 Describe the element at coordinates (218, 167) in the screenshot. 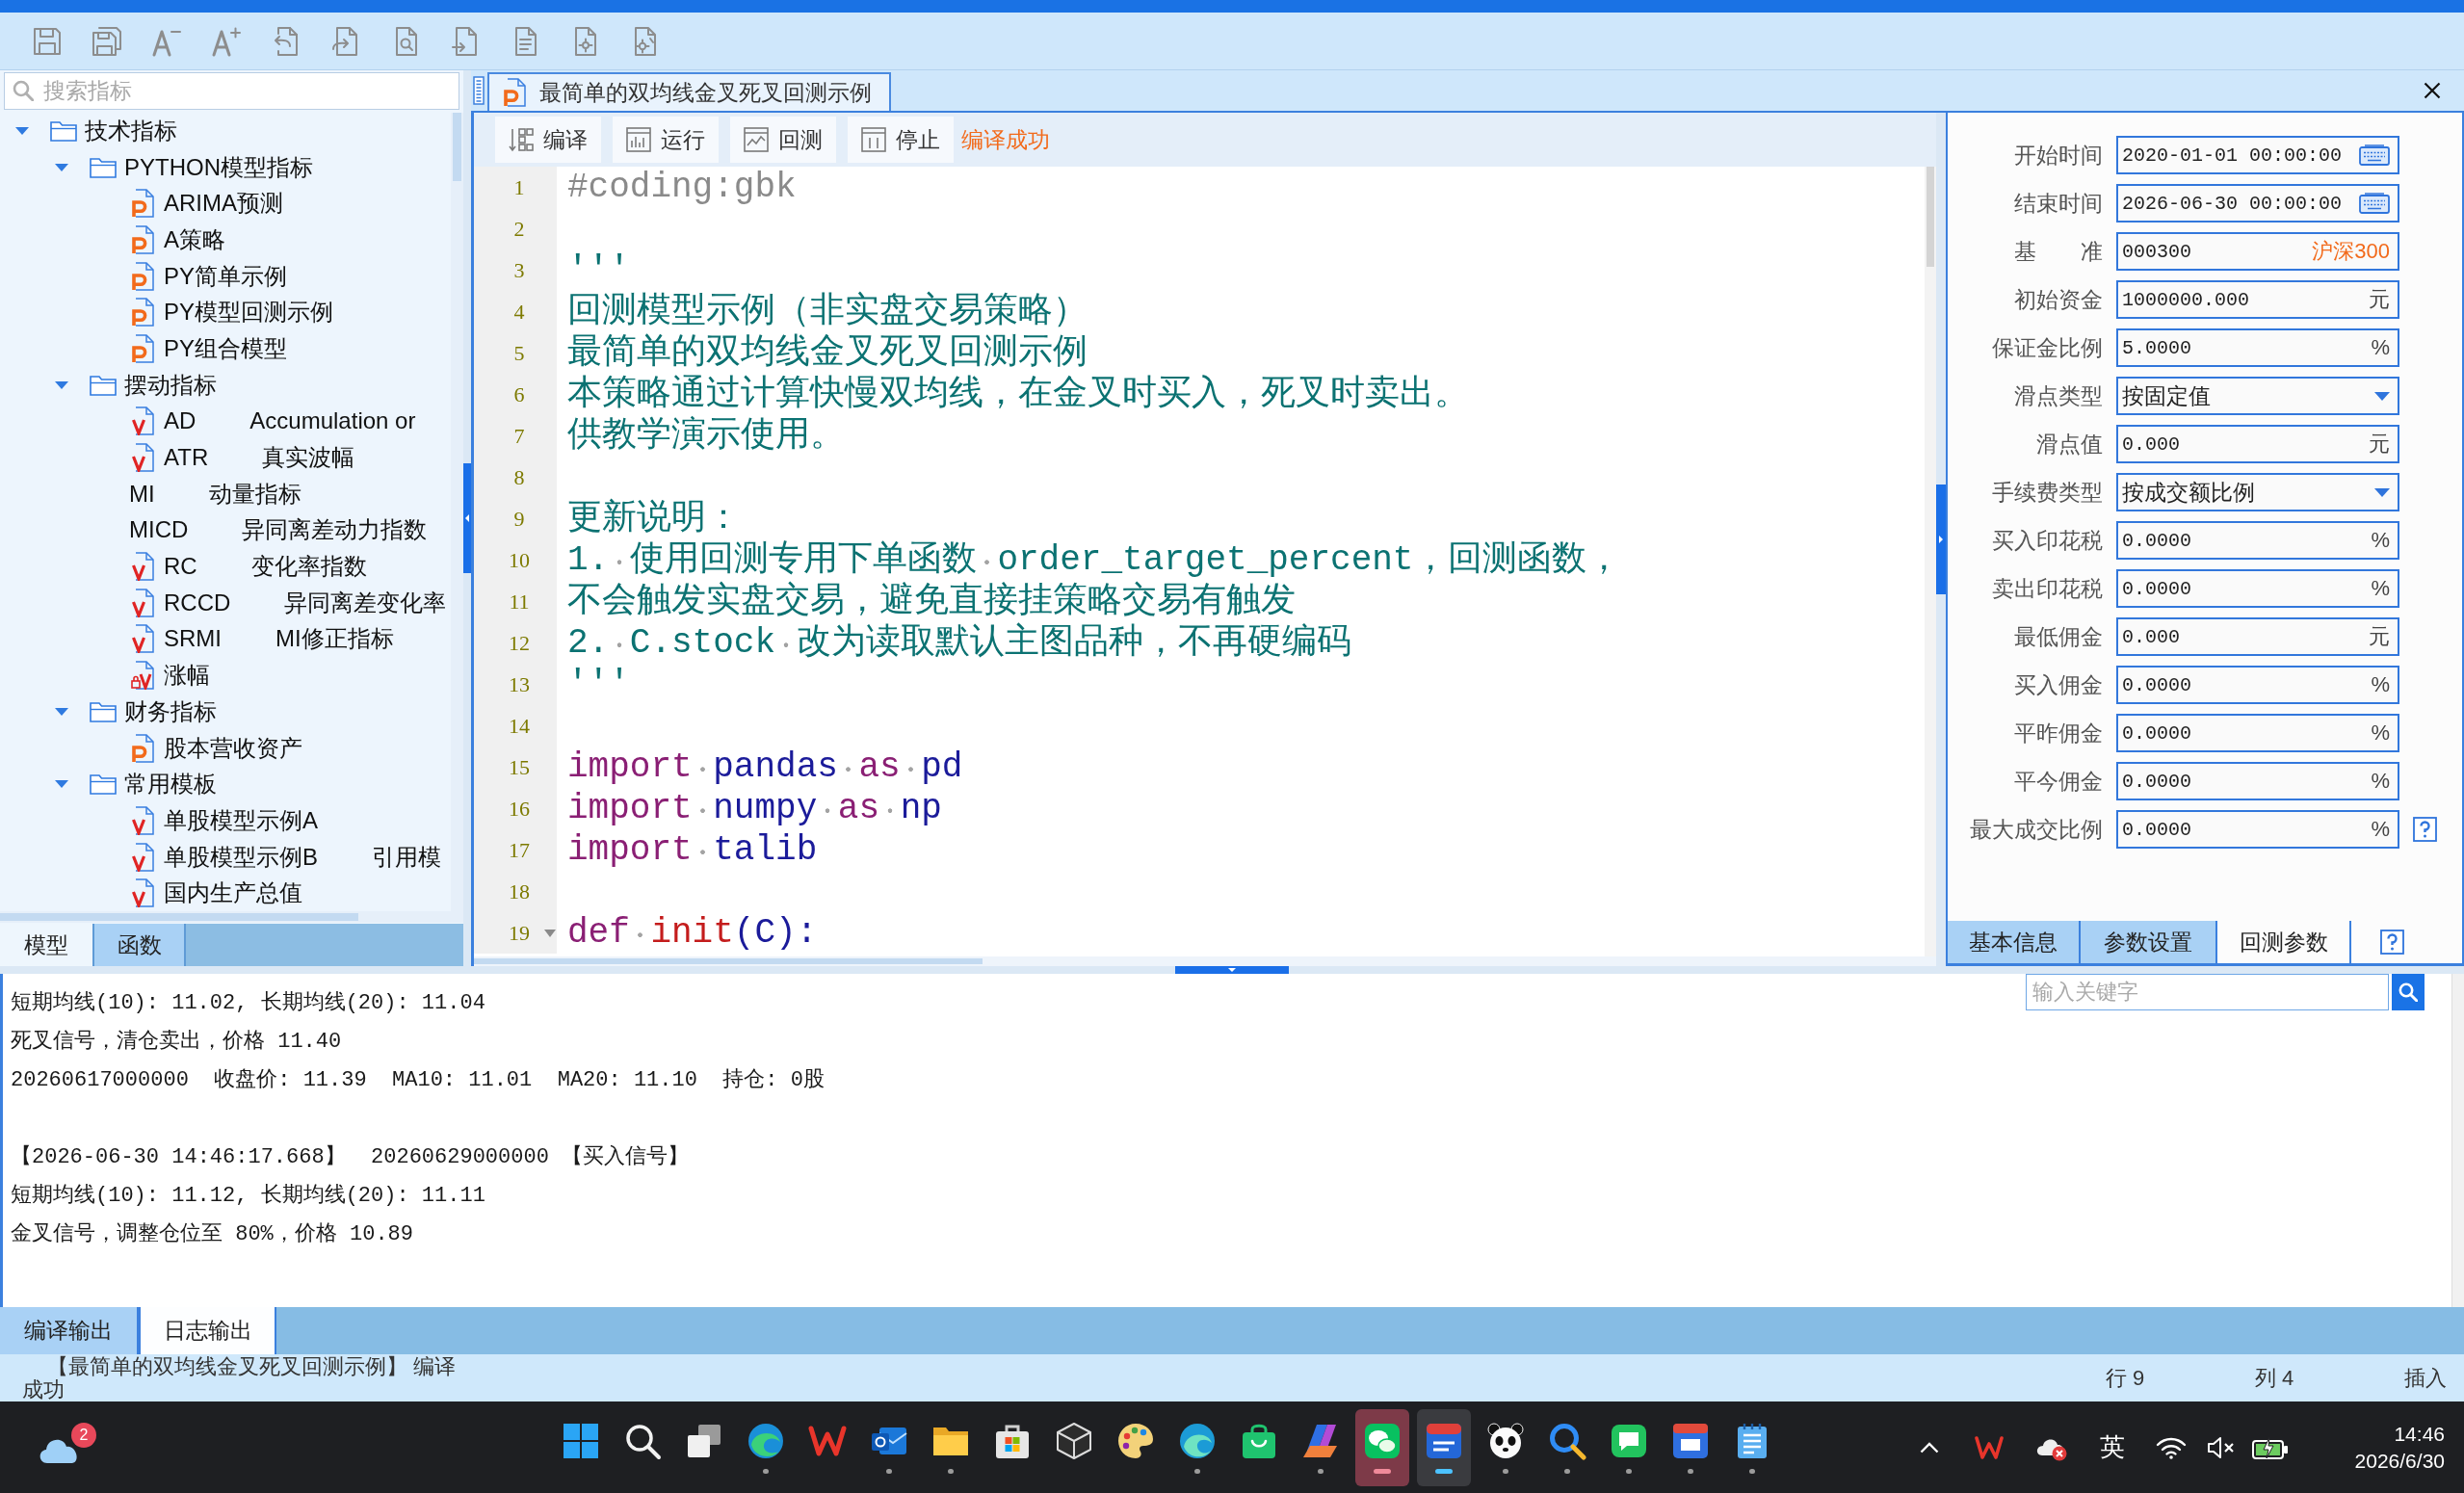

I see `folder-label: PYTHON模型指标` at that location.